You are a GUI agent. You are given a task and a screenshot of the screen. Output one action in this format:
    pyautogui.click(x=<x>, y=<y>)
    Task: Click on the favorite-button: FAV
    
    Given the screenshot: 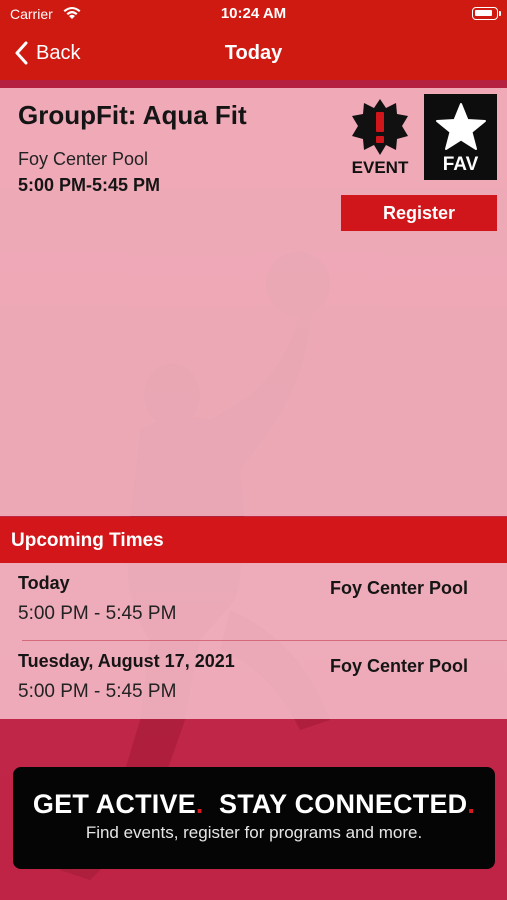 What is the action you would take?
    pyautogui.click(x=460, y=137)
    